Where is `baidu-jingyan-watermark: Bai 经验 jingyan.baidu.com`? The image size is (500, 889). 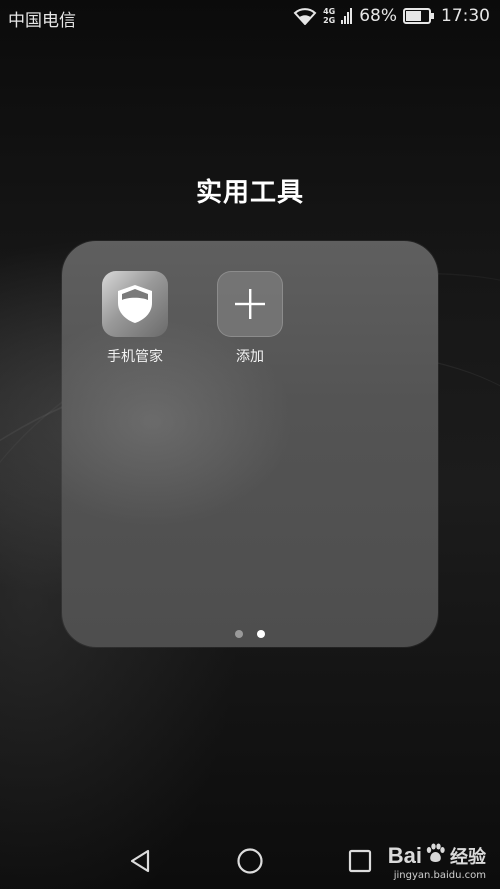 baidu-jingyan-watermark: Bai 经验 jingyan.baidu.com is located at coordinates (437, 861).